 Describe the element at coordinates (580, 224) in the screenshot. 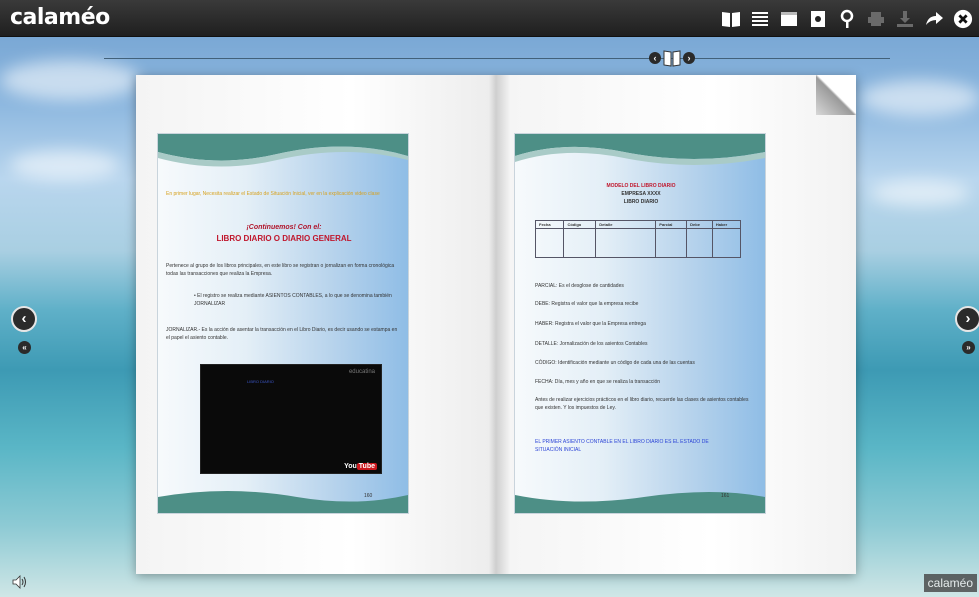

I see `table-header: Código` at that location.